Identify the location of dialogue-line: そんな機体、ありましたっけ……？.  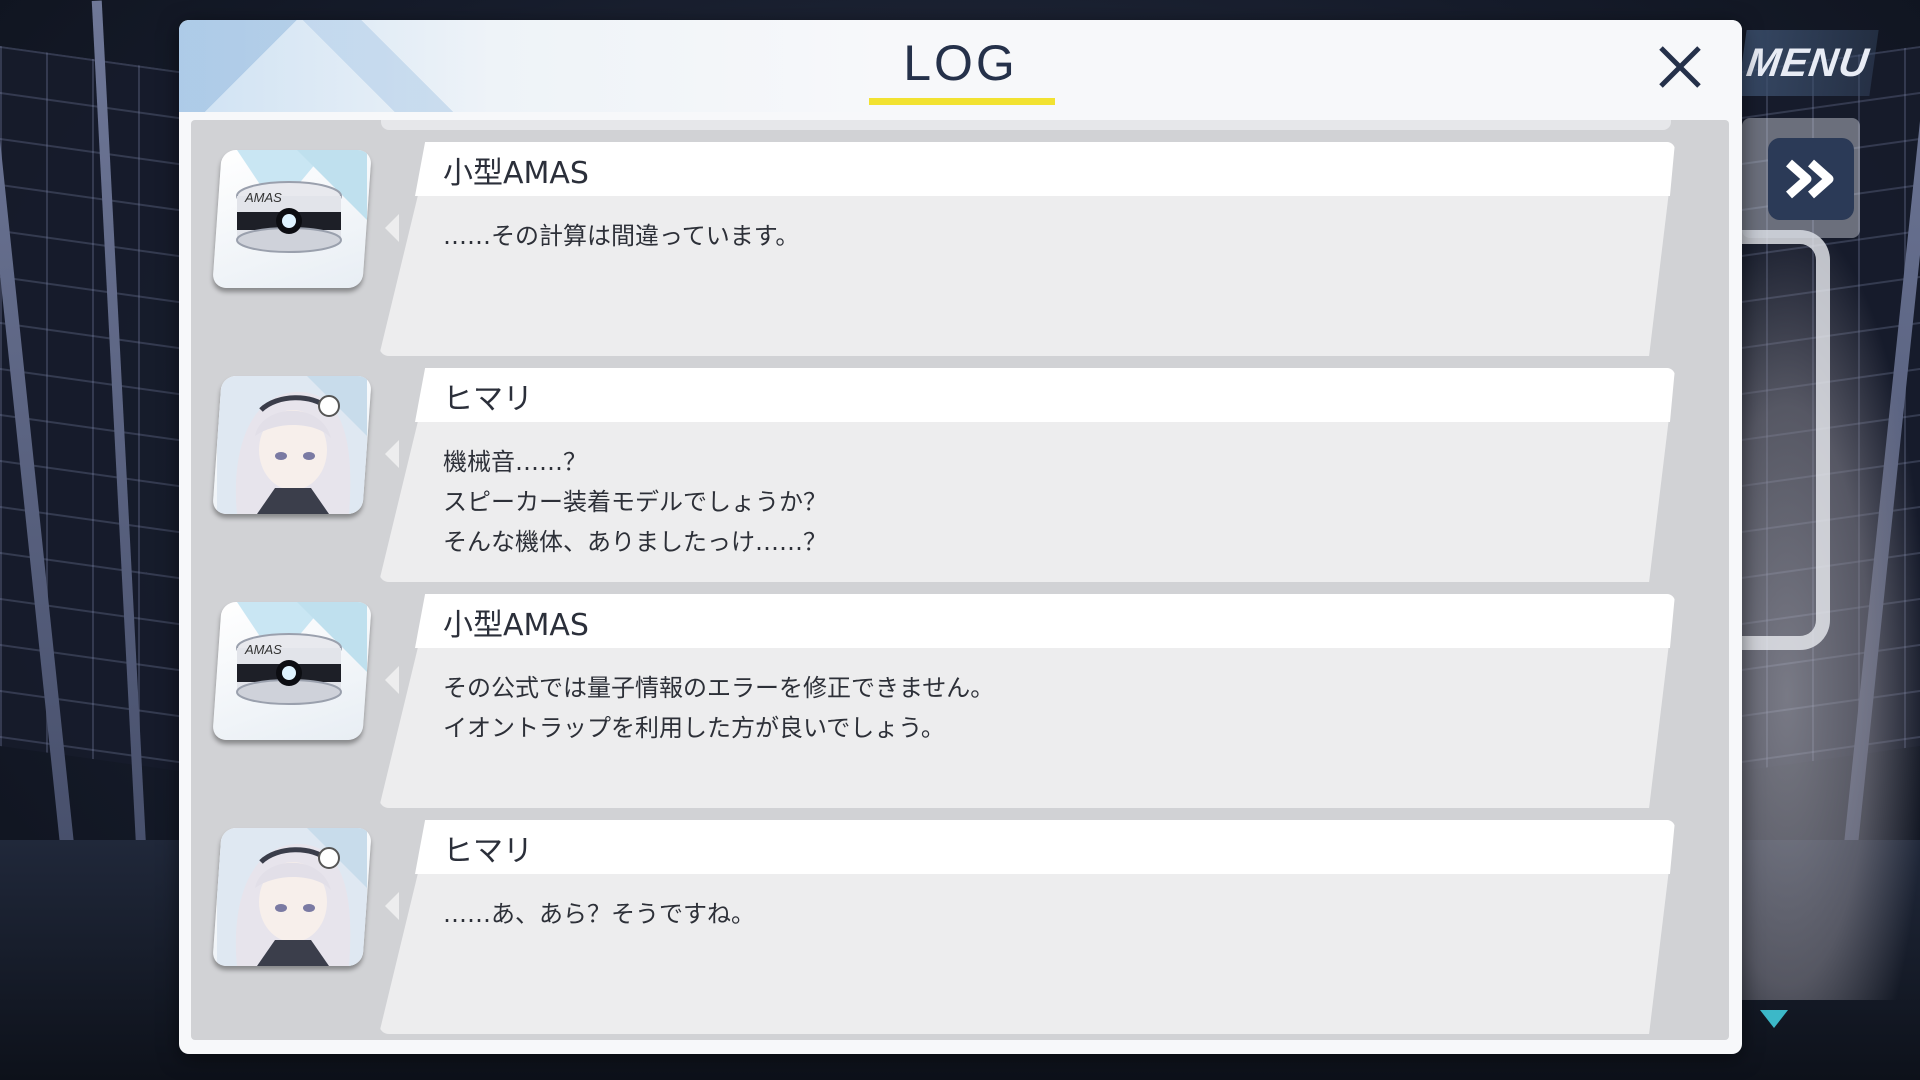
(635, 542).